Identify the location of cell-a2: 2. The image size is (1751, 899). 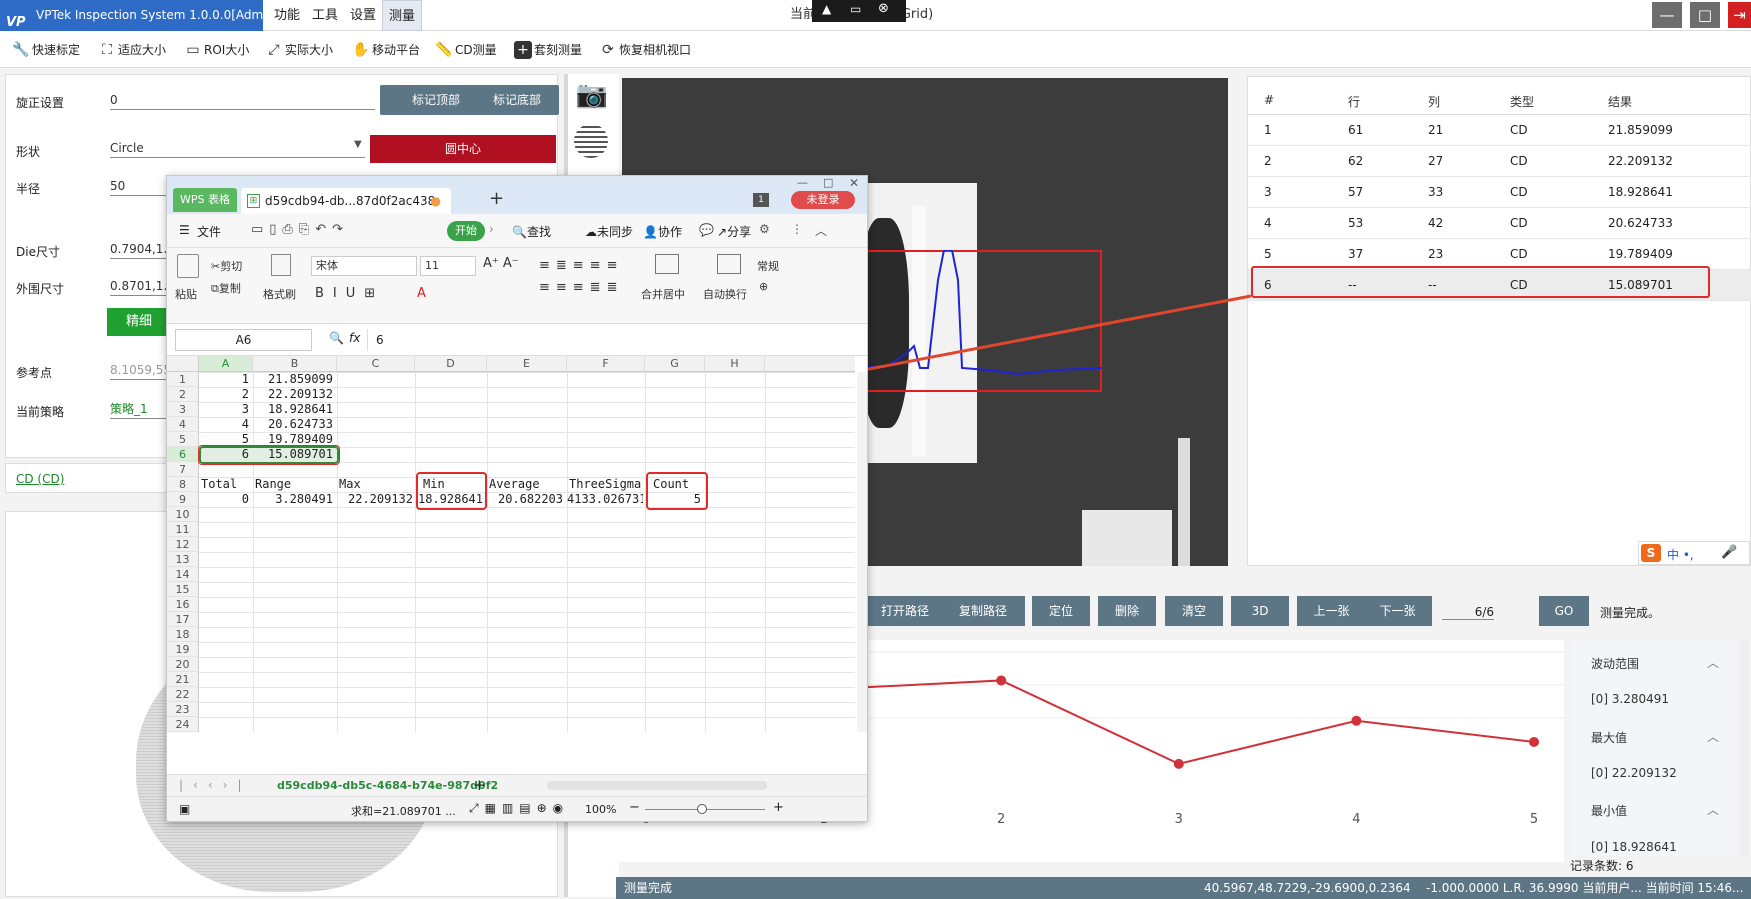
(224, 394).